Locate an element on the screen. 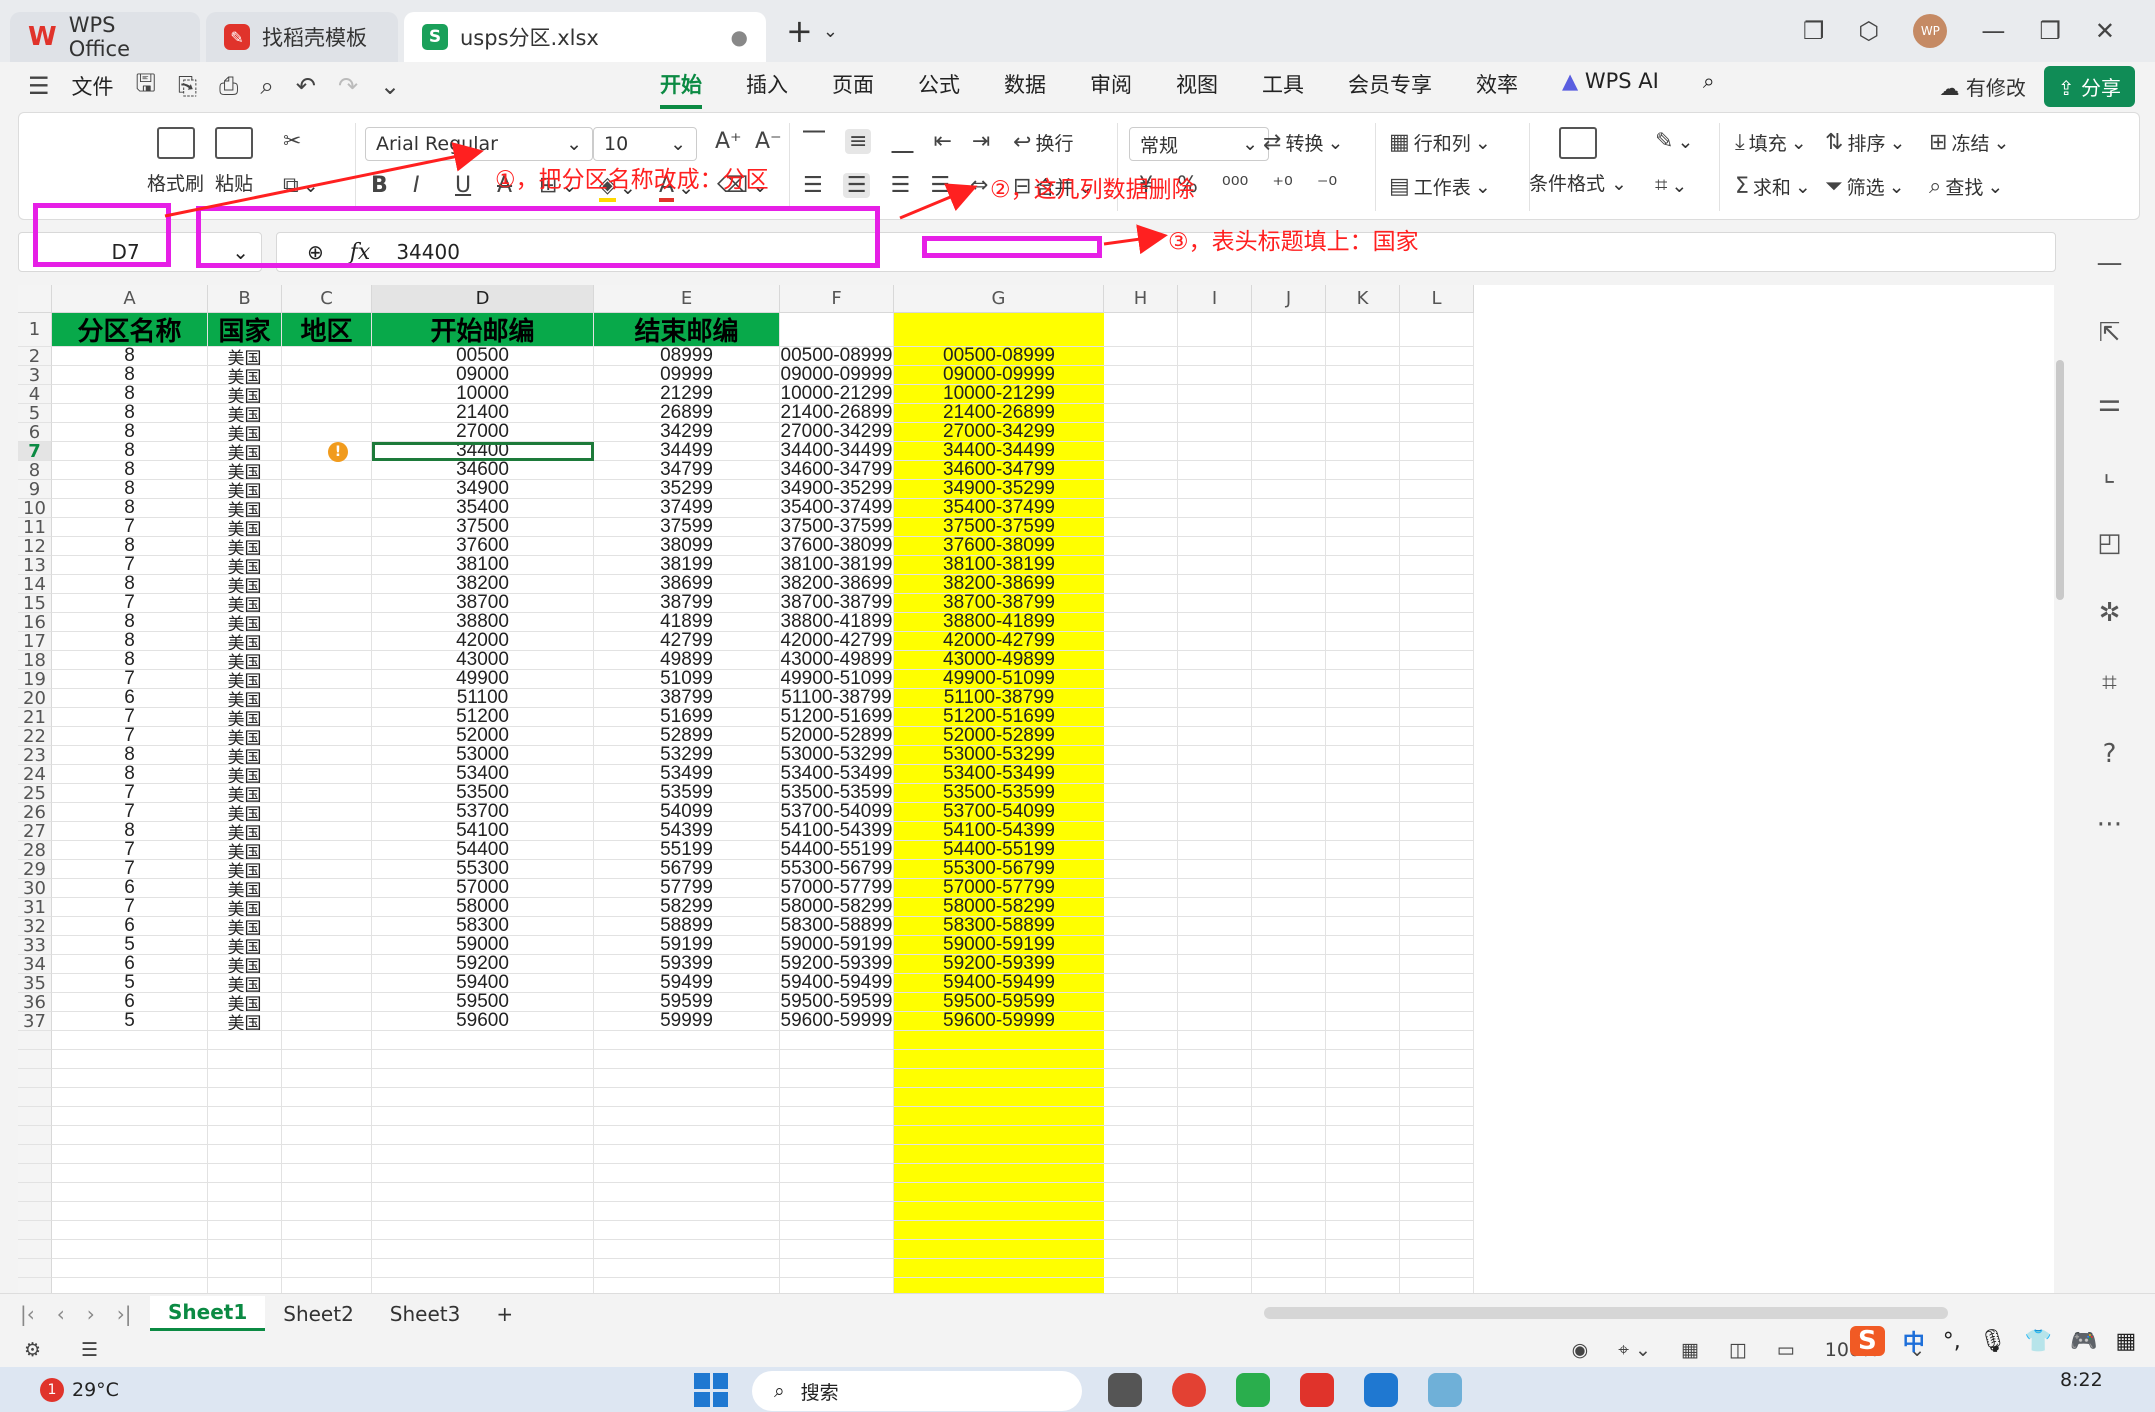  cell-l26 is located at coordinates (1437, 812).